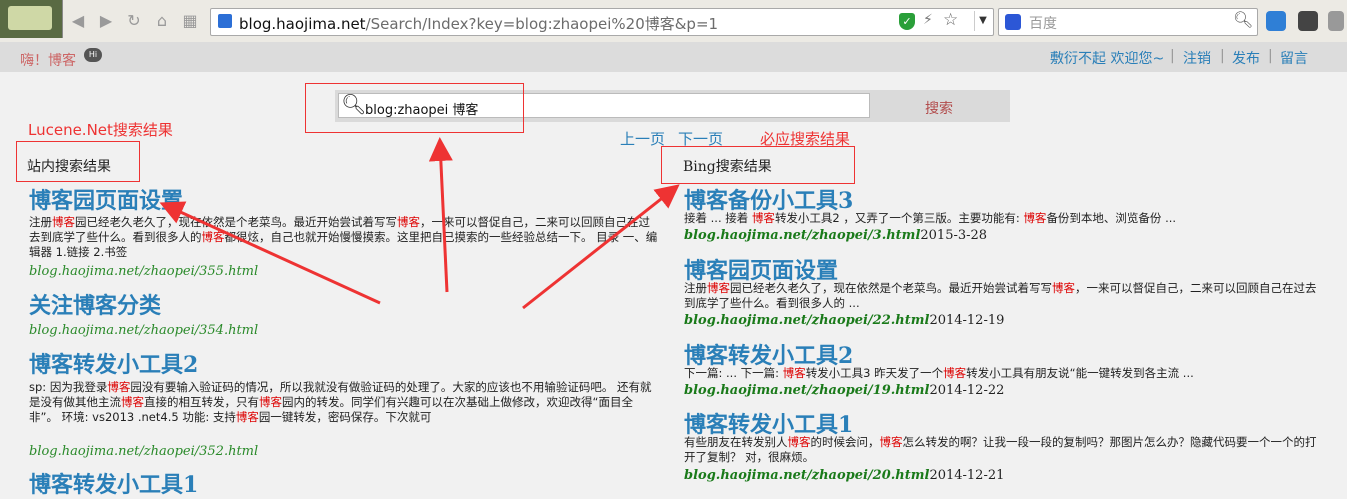  What do you see at coordinates (601, 247) in the screenshot?
I see `arrow-to-right-results` at bounding box center [601, 247].